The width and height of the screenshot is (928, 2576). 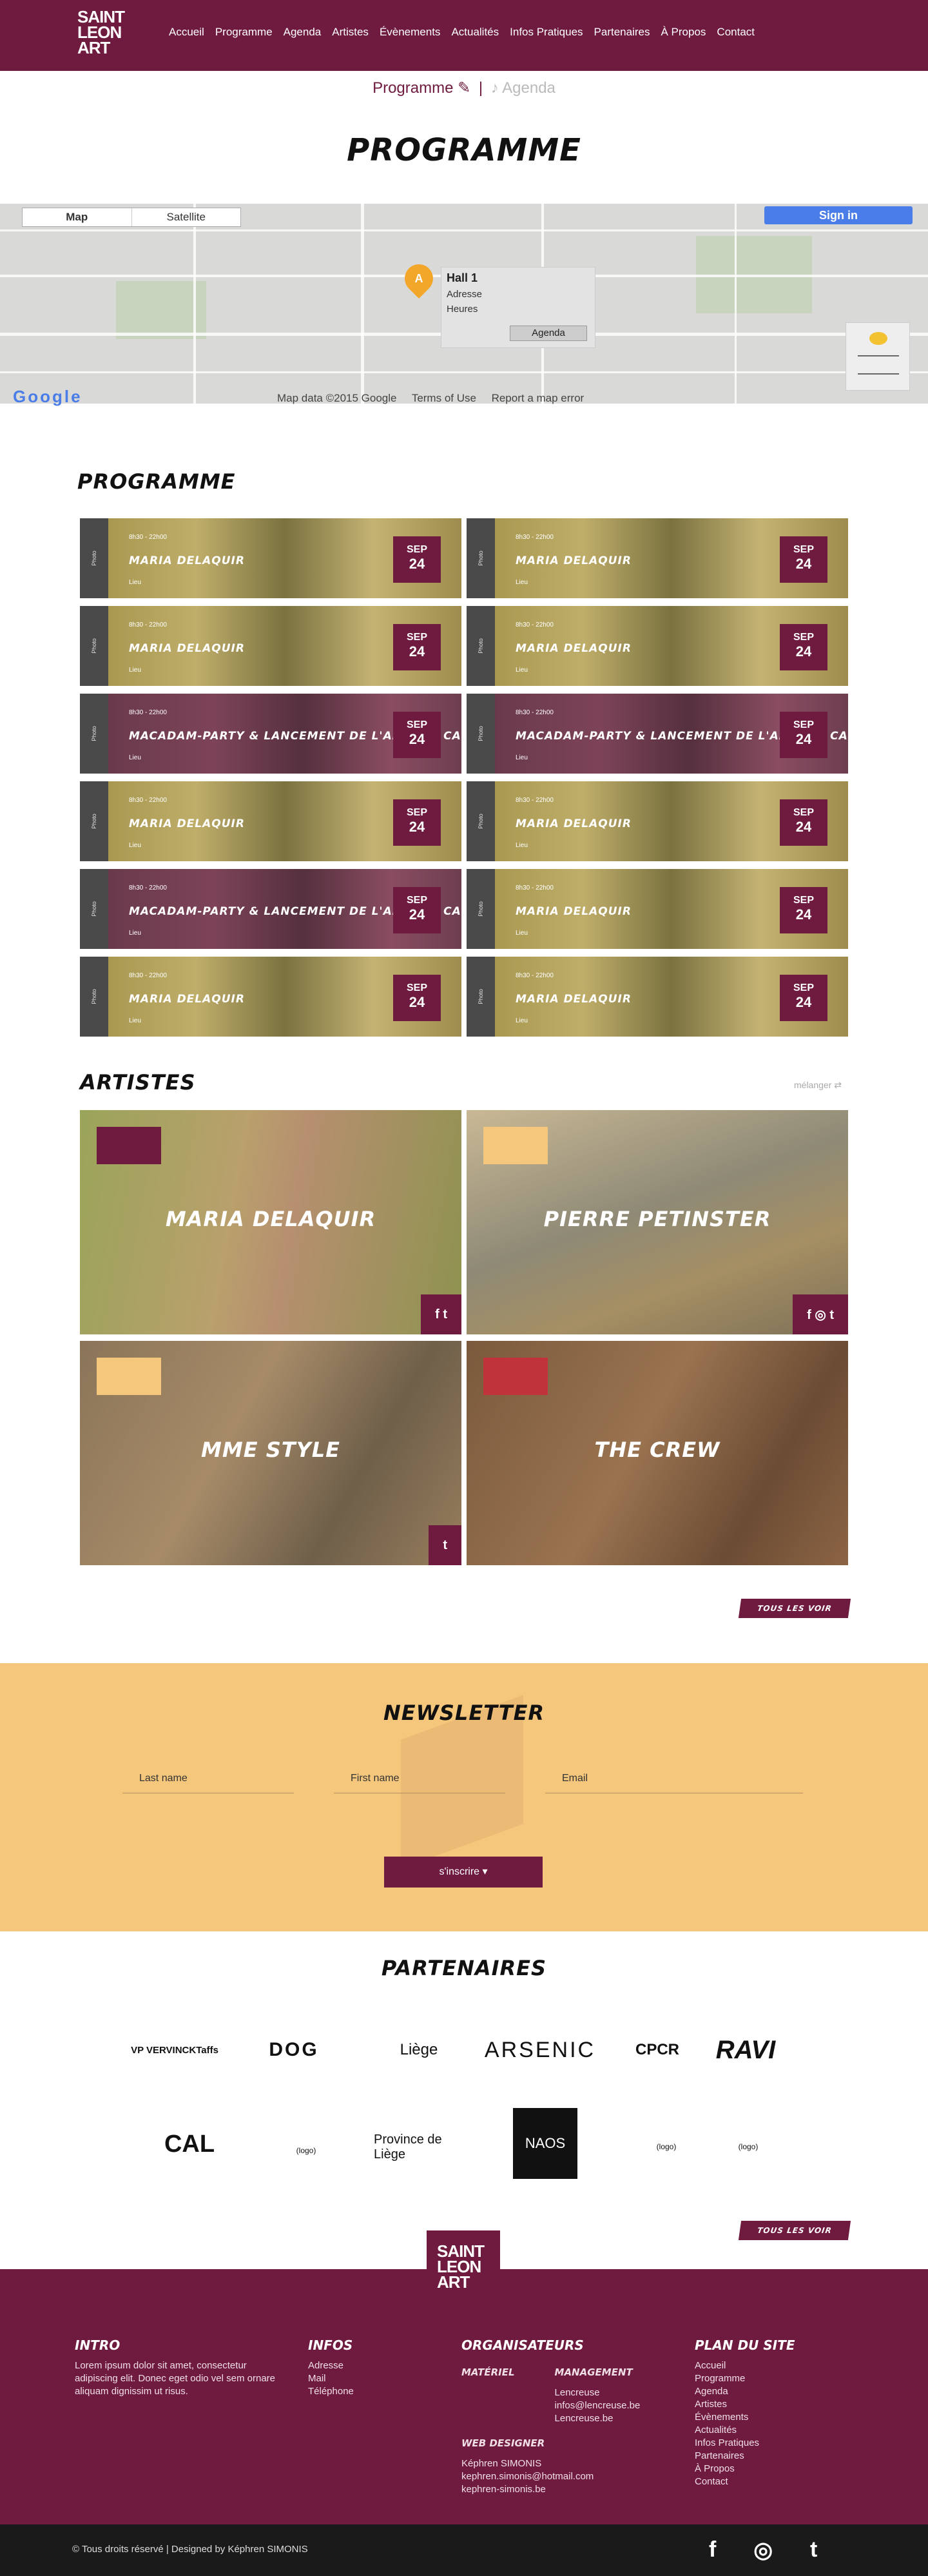 What do you see at coordinates (540, 2050) in the screenshot?
I see `partner-logo: ARSENIC` at bounding box center [540, 2050].